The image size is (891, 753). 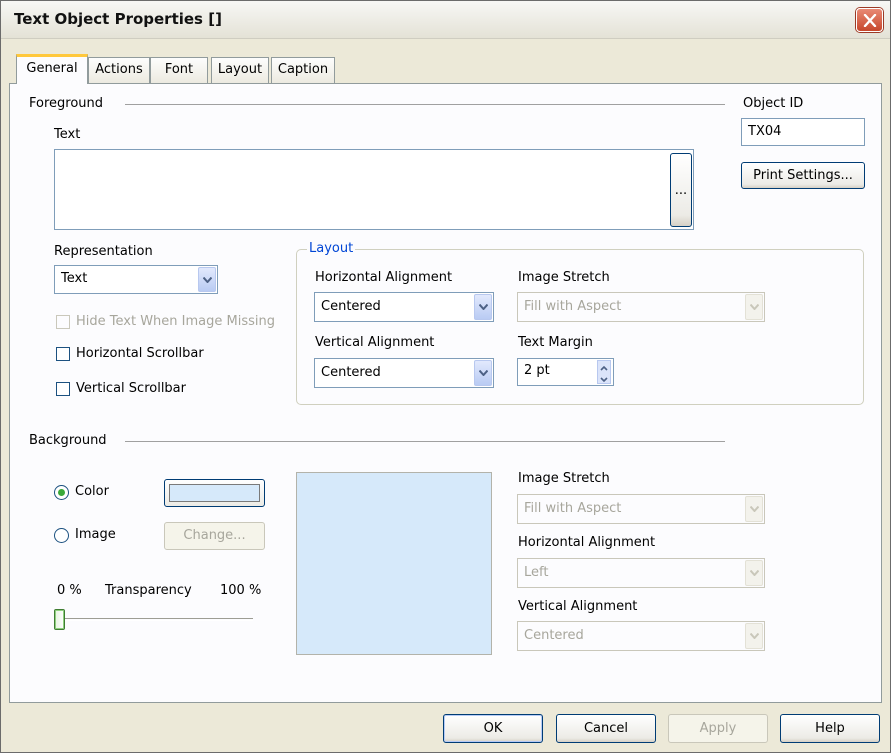 What do you see at coordinates (118, 19) in the screenshot?
I see `window-title: Text Object Properties []` at bounding box center [118, 19].